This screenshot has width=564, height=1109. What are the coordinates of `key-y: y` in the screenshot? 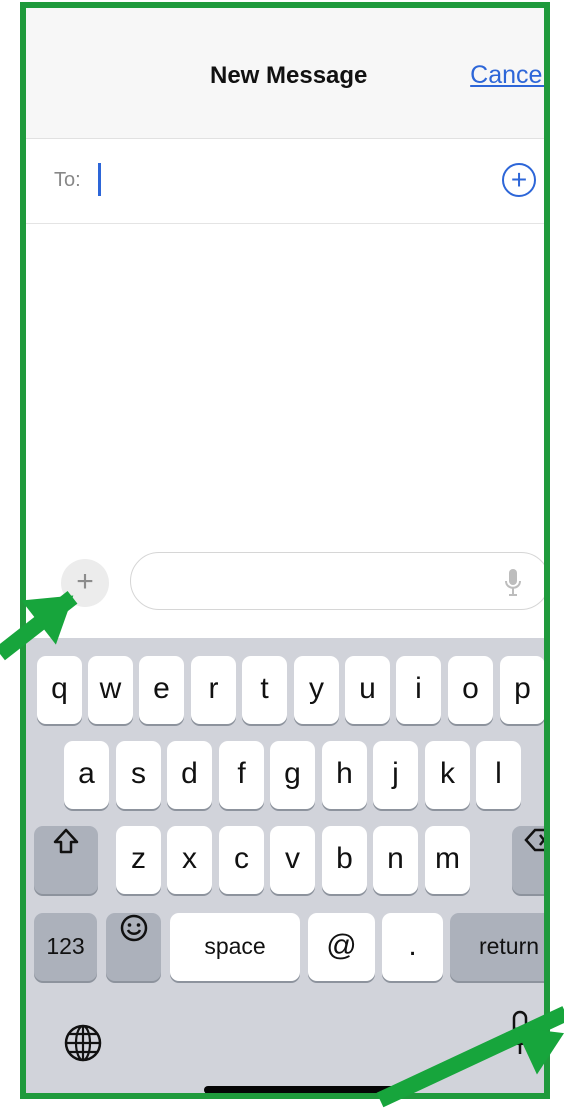 It's located at (316, 690).